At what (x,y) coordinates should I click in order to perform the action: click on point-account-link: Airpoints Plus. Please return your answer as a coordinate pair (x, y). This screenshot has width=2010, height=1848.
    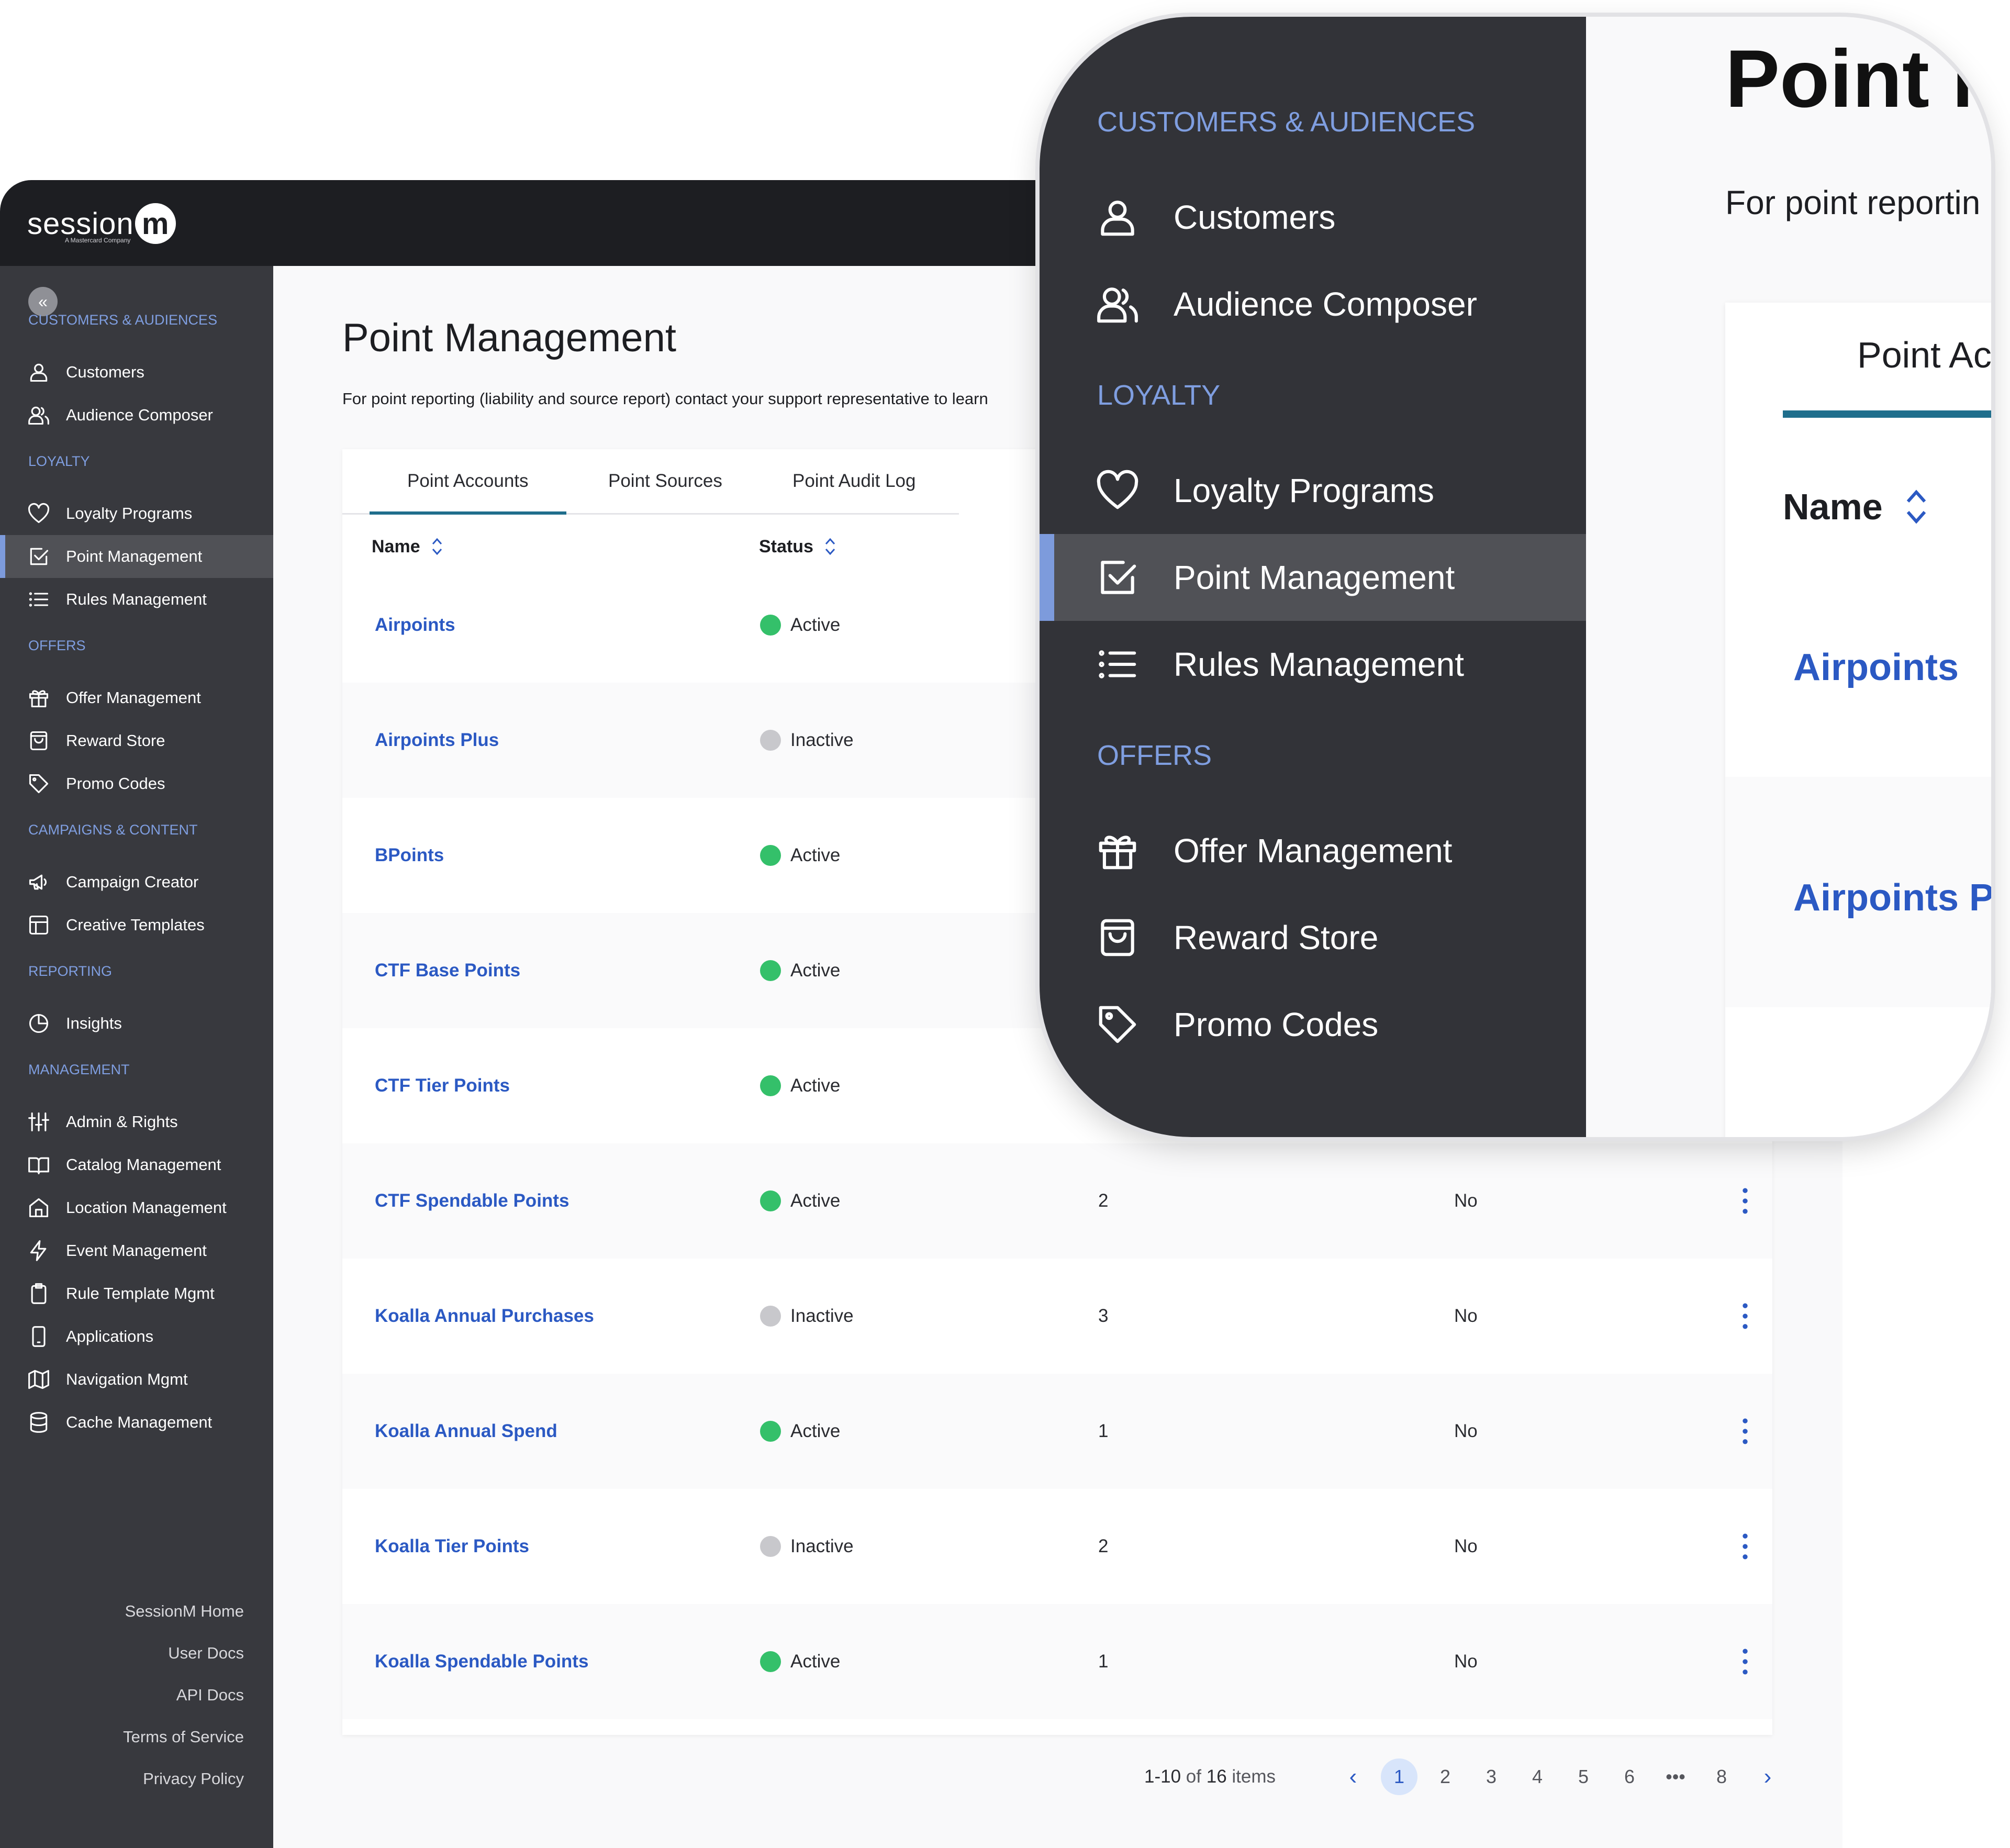
    Looking at the image, I should click on (437, 740).